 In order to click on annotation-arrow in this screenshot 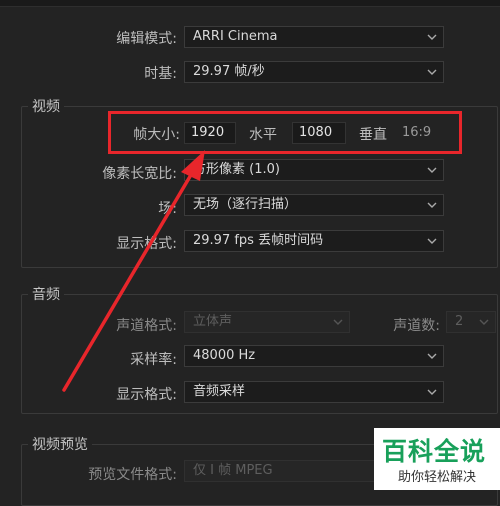, I will do `click(133, 271)`.